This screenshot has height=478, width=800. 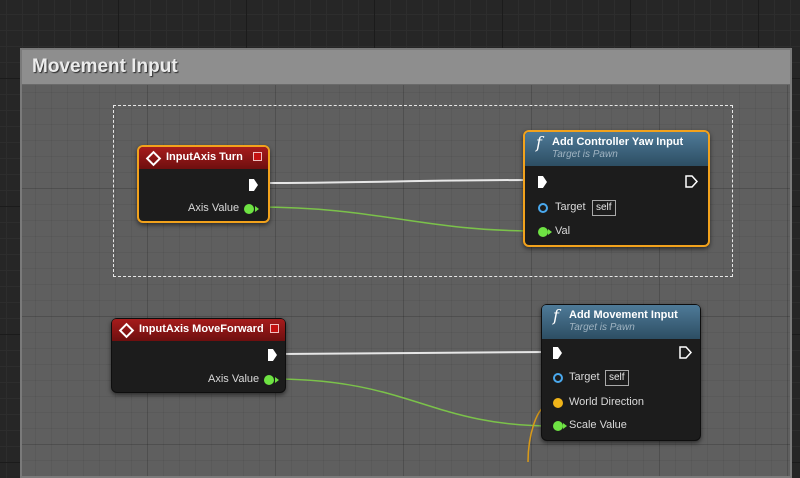 What do you see at coordinates (396, 181) in the screenshot?
I see `exec-wire-turn-to-yaw` at bounding box center [396, 181].